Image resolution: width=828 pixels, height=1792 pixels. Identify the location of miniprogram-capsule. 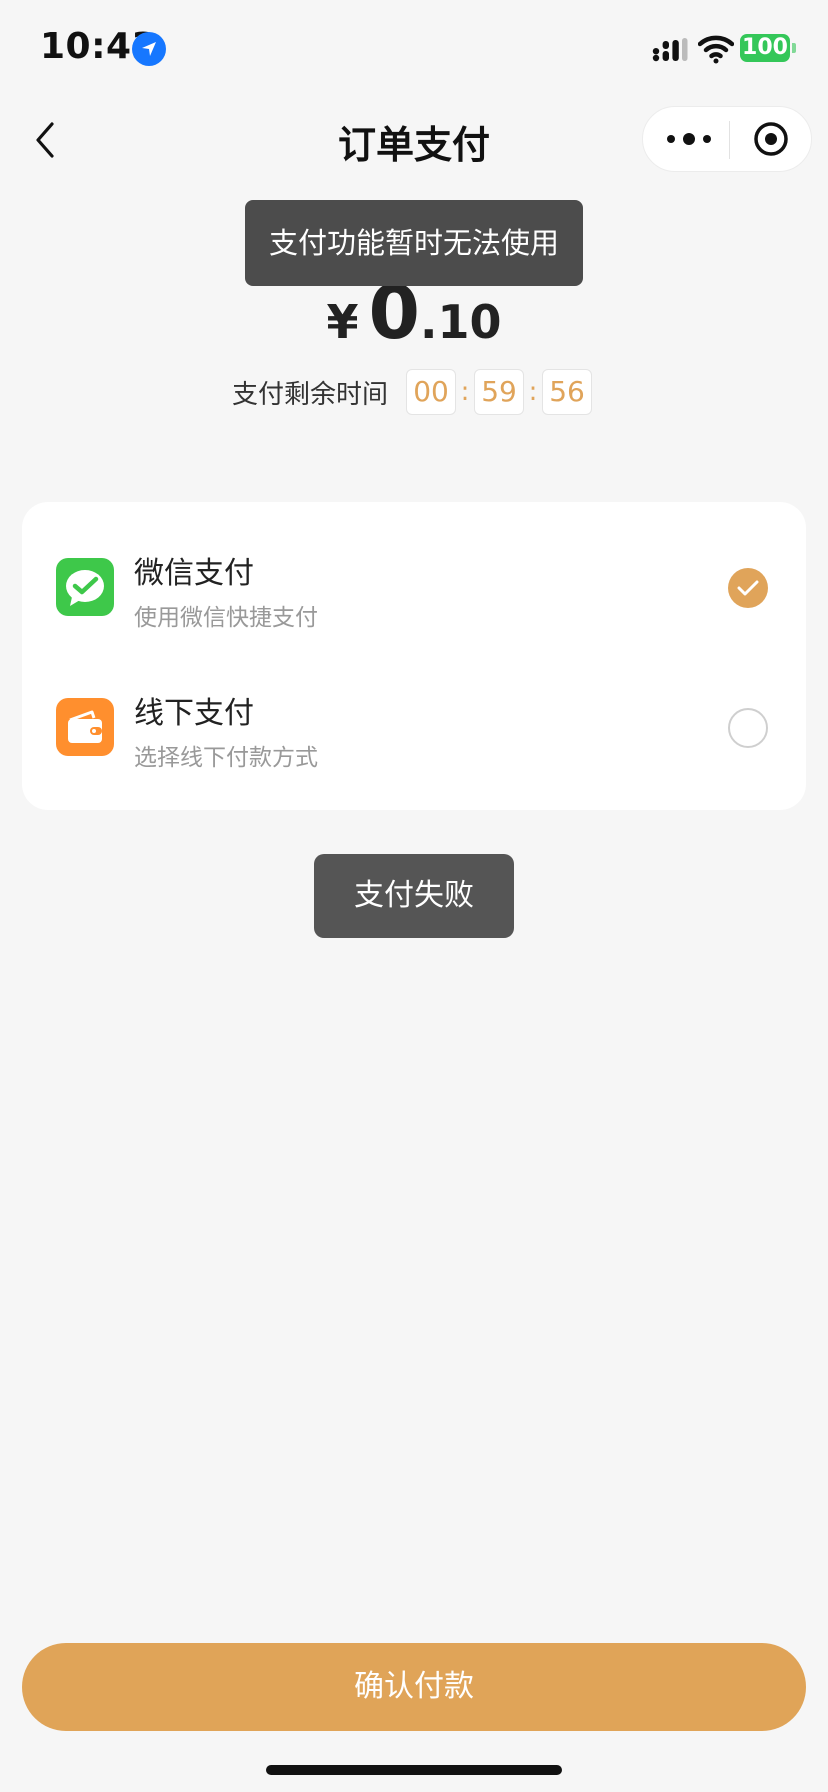
(727, 139).